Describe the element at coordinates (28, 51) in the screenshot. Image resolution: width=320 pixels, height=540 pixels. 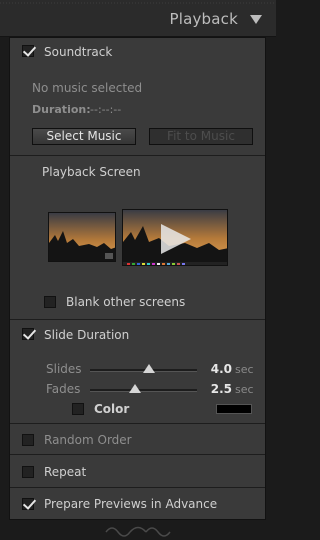
I see `soundtrack-checkbox` at that location.